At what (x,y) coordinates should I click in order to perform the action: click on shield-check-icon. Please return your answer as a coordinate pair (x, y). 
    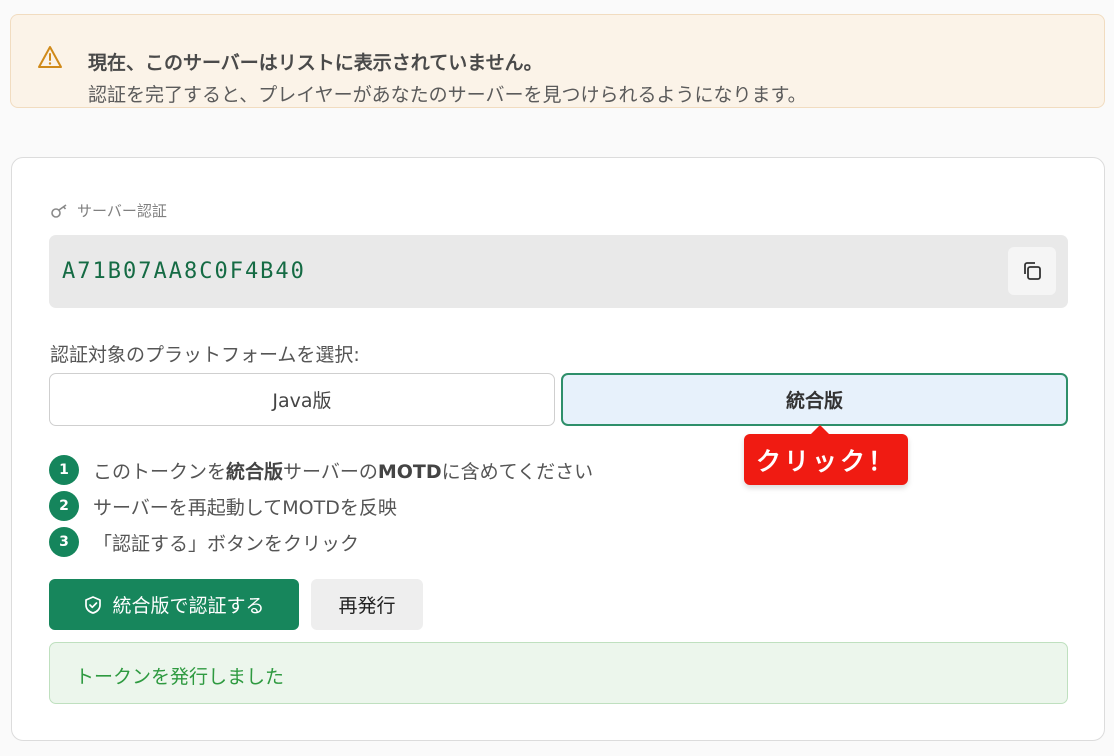
    Looking at the image, I should click on (93, 604).